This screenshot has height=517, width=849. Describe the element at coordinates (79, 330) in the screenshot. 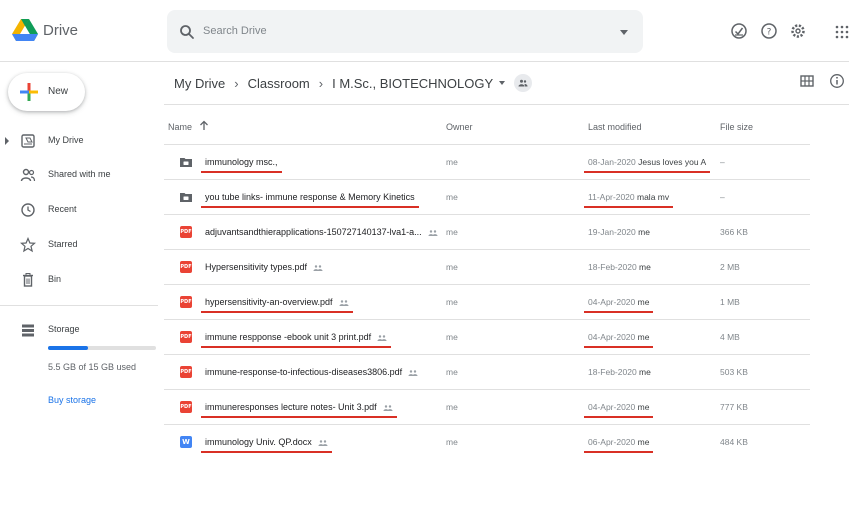

I see `sidebar-item-storage: Storage` at that location.